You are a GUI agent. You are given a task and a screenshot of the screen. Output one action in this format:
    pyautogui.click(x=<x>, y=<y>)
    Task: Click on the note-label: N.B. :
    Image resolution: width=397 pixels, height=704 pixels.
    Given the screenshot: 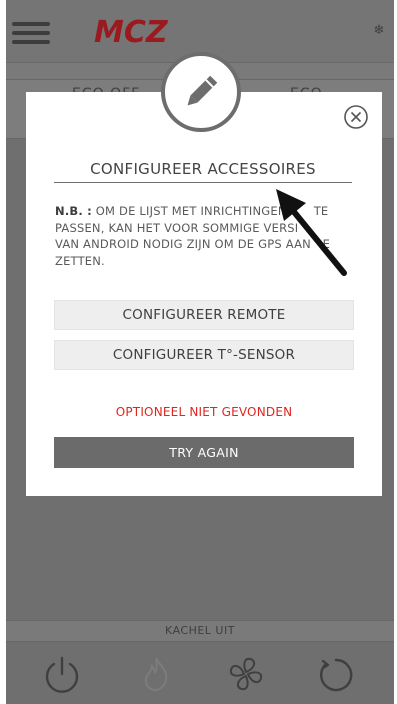 What is the action you would take?
    pyautogui.click(x=73, y=211)
    